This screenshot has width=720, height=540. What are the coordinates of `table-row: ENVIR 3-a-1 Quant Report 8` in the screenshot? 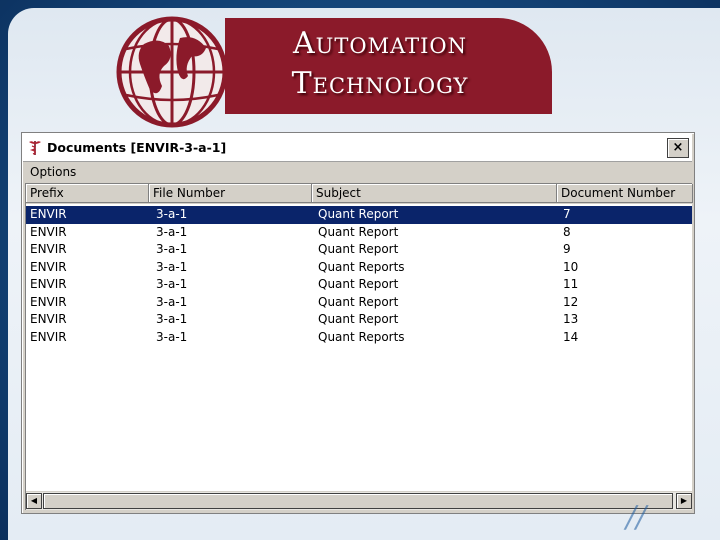 It's located at (359, 233).